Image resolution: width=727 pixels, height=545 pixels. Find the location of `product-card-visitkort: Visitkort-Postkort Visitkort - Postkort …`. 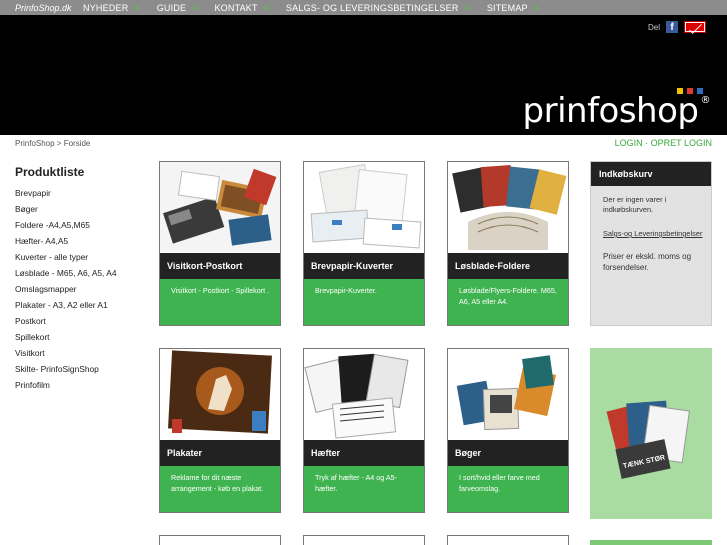

product-card-visitkort: Visitkort-Postkort Visitkort - Postkort … is located at coordinates (220, 243).